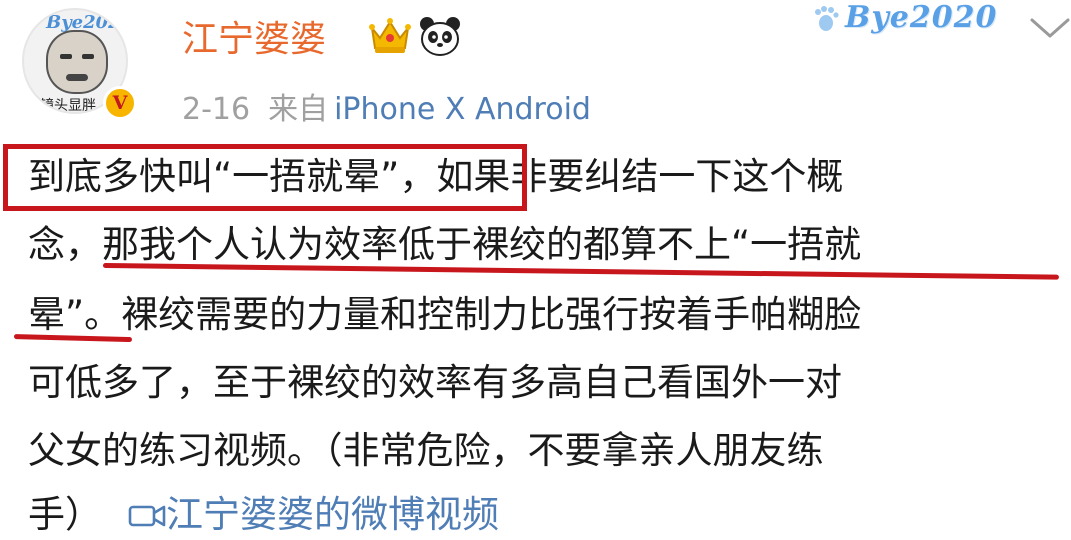  What do you see at coordinates (332, 514) in the screenshot?
I see `video-link: 江宁婆婆的微博视频` at bounding box center [332, 514].